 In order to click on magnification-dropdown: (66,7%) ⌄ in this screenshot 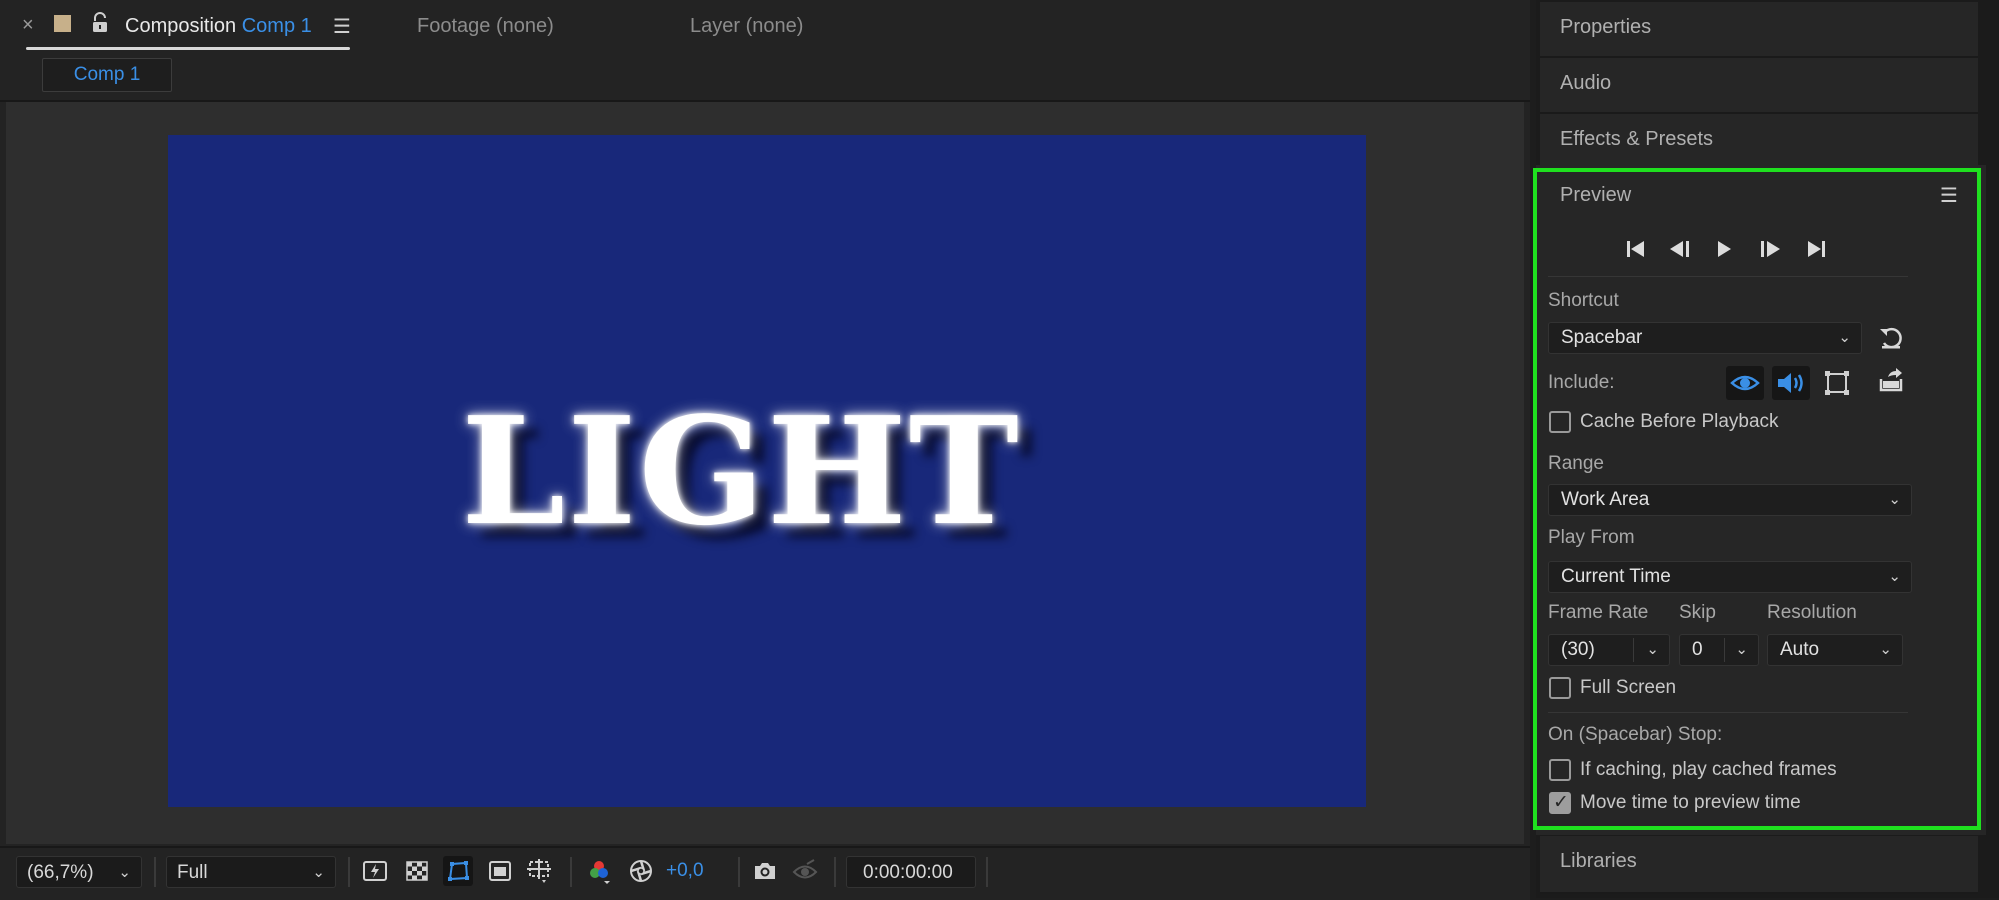, I will do `click(79, 872)`.